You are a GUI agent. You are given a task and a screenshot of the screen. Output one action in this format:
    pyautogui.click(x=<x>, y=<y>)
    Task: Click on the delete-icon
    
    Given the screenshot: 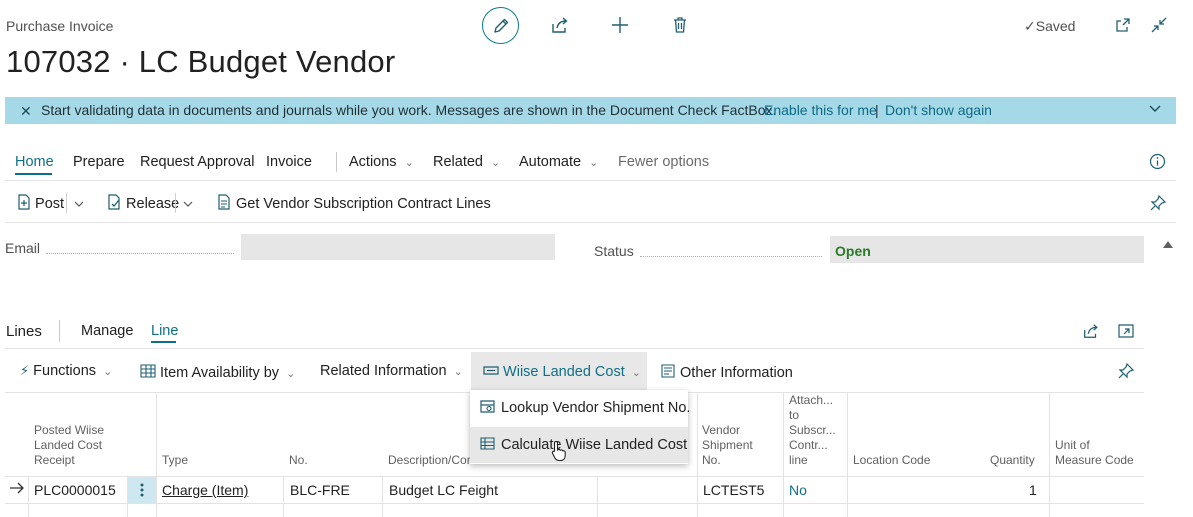 What is the action you would take?
    pyautogui.click(x=680, y=25)
    